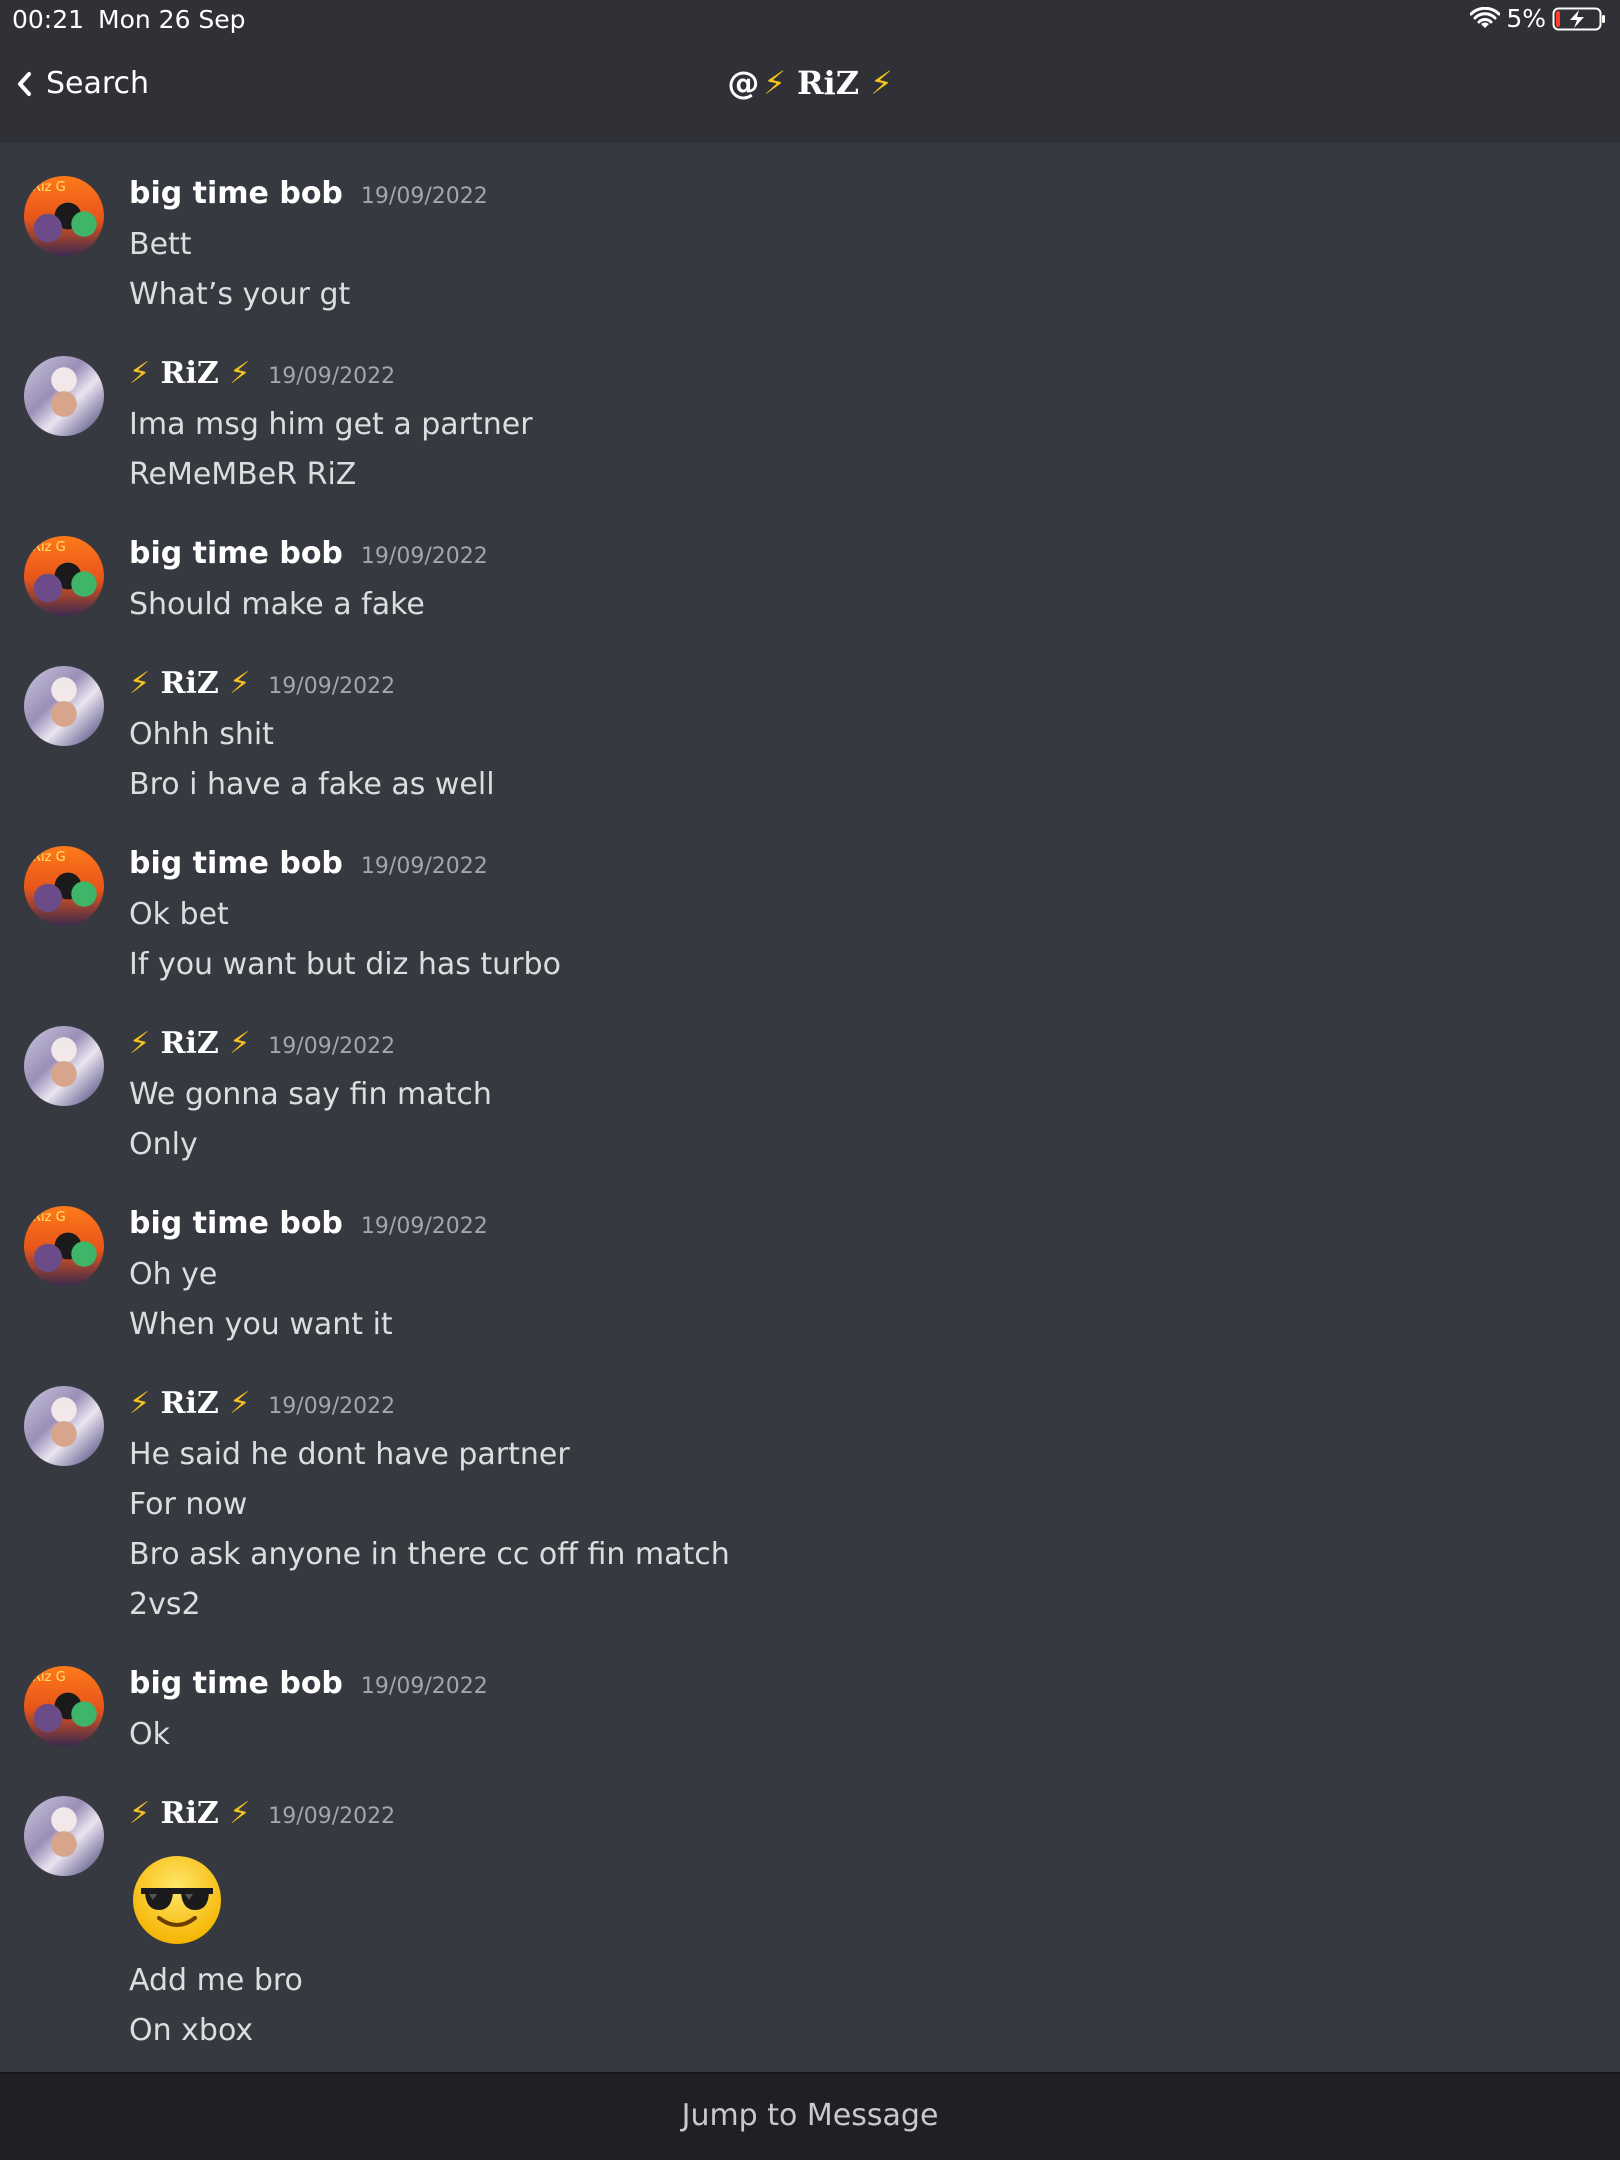 Image resolution: width=1620 pixels, height=2160 pixels. What do you see at coordinates (874, 1981) in the screenshot?
I see `message-text: Add me bro` at bounding box center [874, 1981].